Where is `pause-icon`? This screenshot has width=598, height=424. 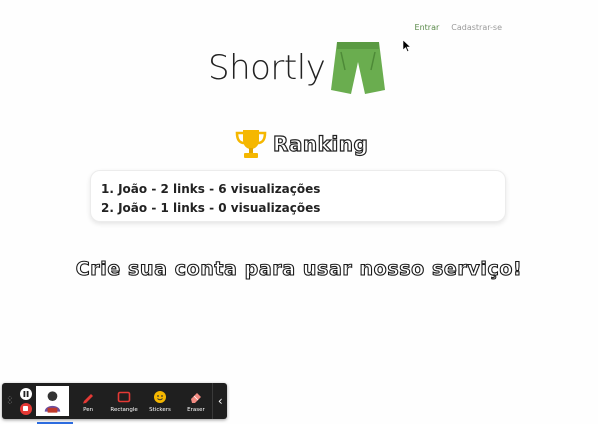 pause-icon is located at coordinates (26, 393).